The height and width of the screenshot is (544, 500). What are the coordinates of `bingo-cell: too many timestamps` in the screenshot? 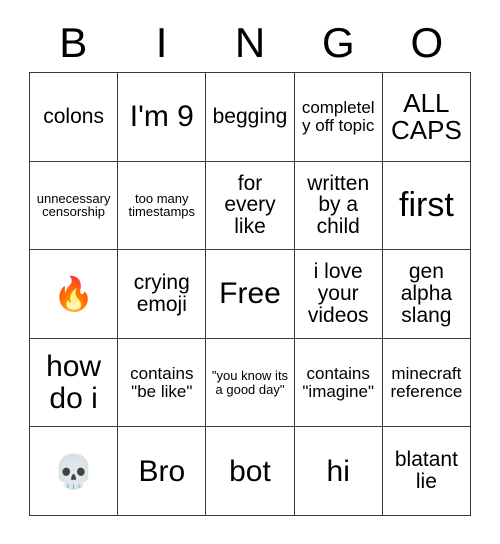 It's located at (162, 206).